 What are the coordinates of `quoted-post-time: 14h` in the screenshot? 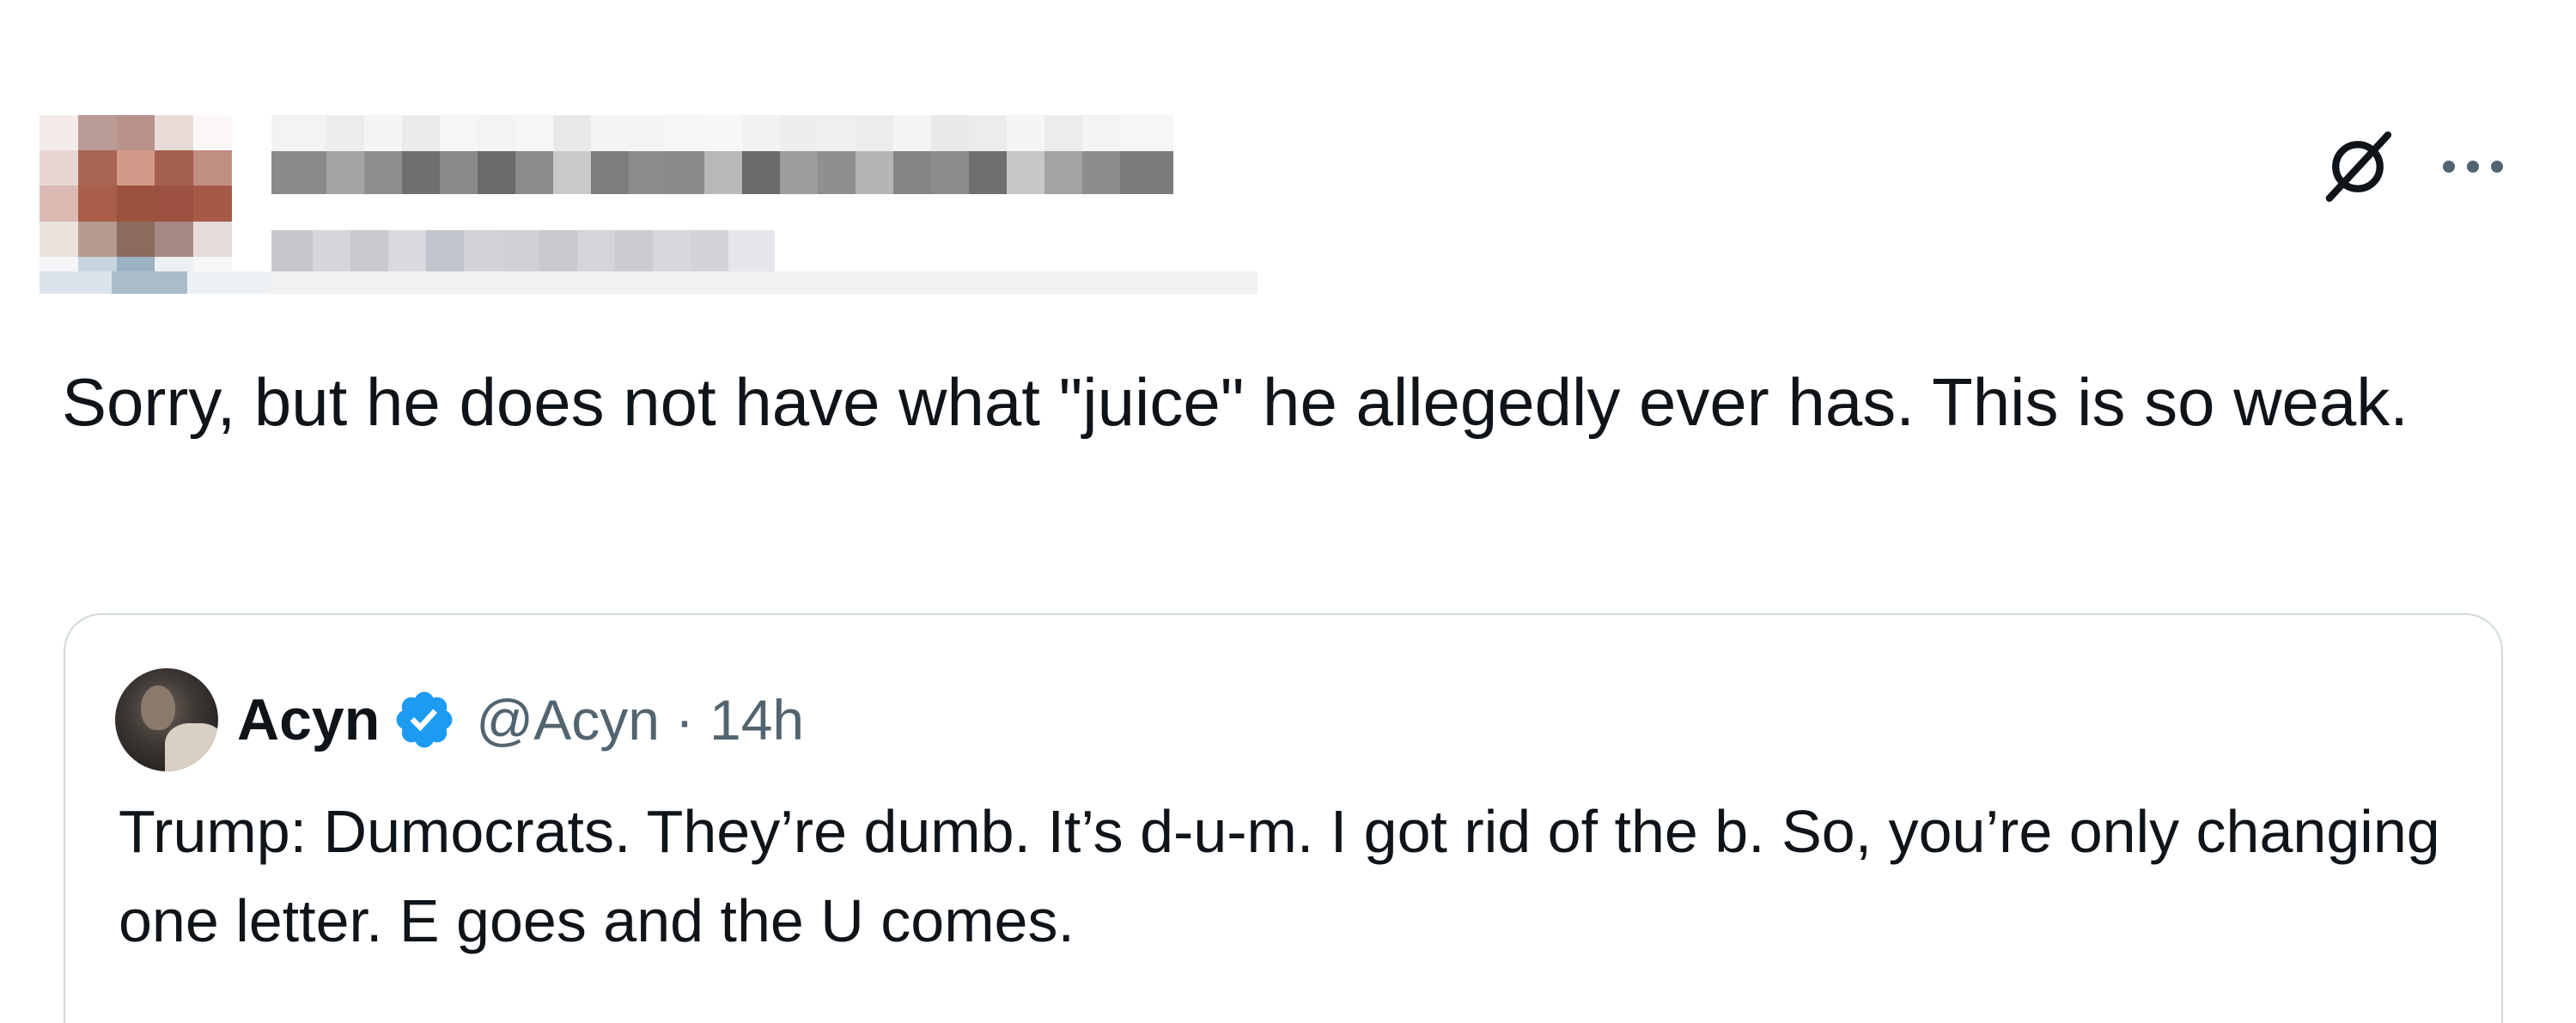 It's located at (756, 720).